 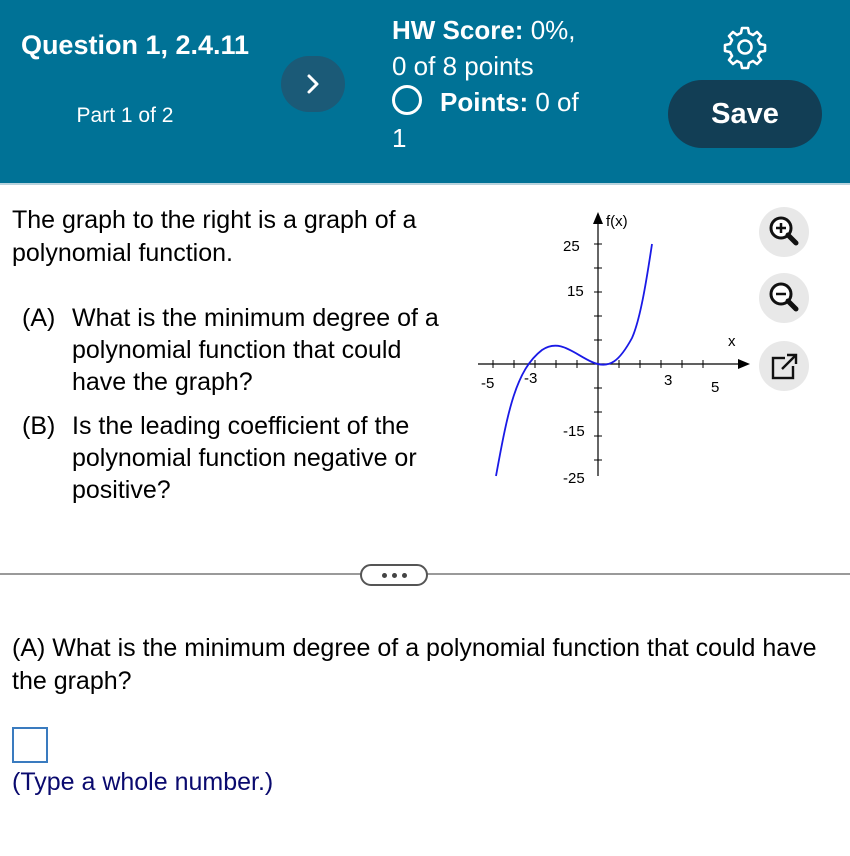 What do you see at coordinates (784, 298) in the screenshot?
I see `zoom-out-icon` at bounding box center [784, 298].